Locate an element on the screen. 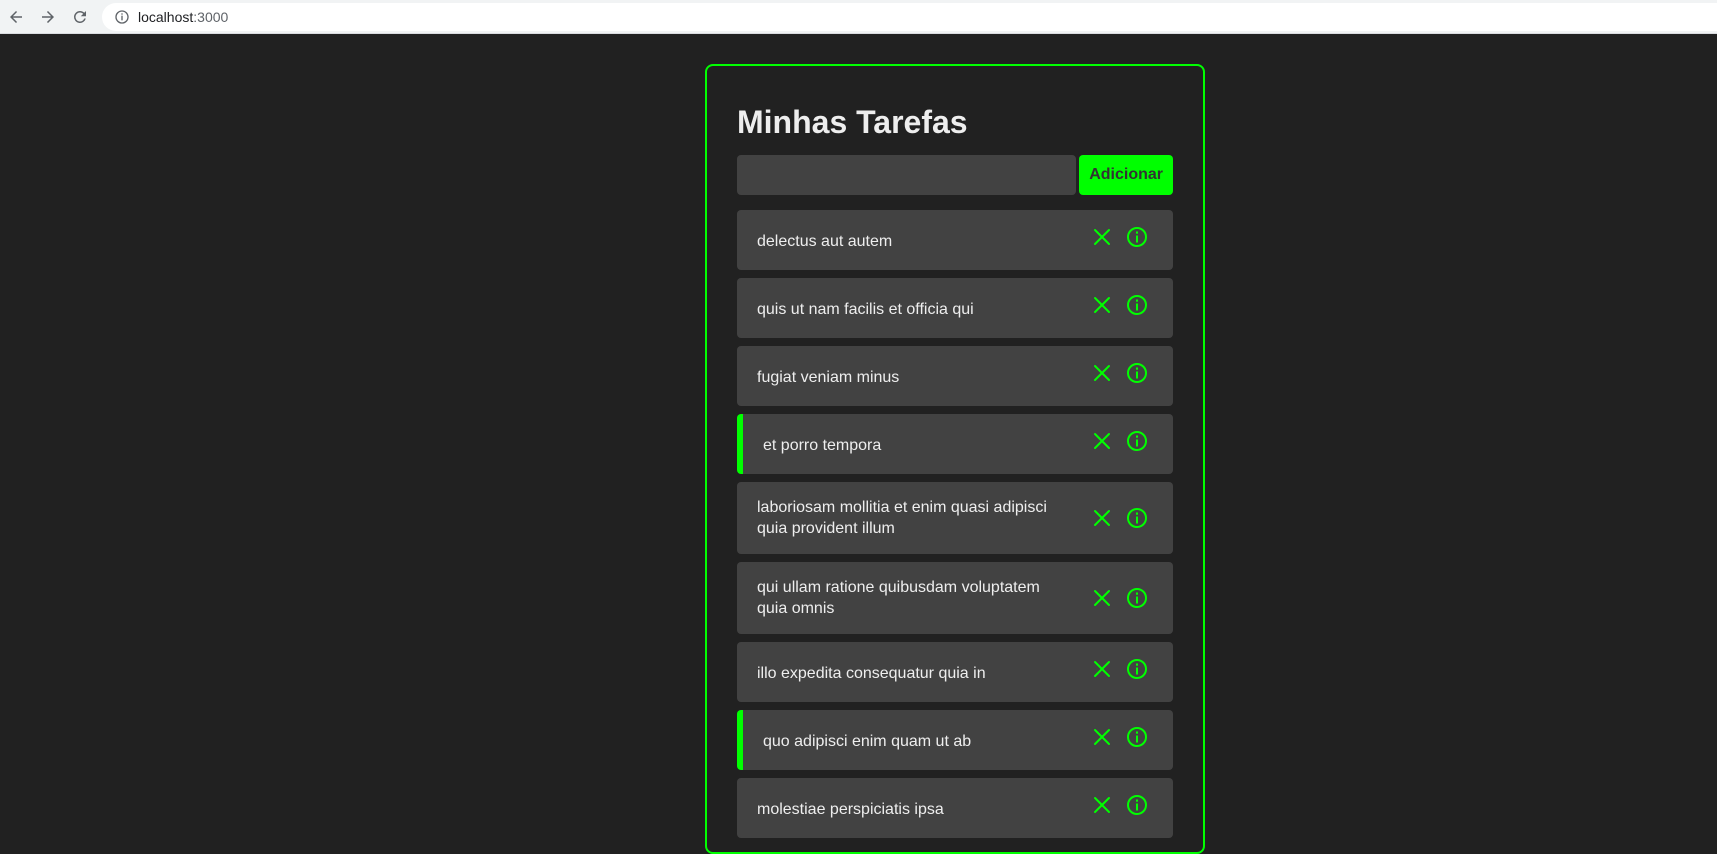  task-label: fugiat veniam minus is located at coordinates (828, 377).